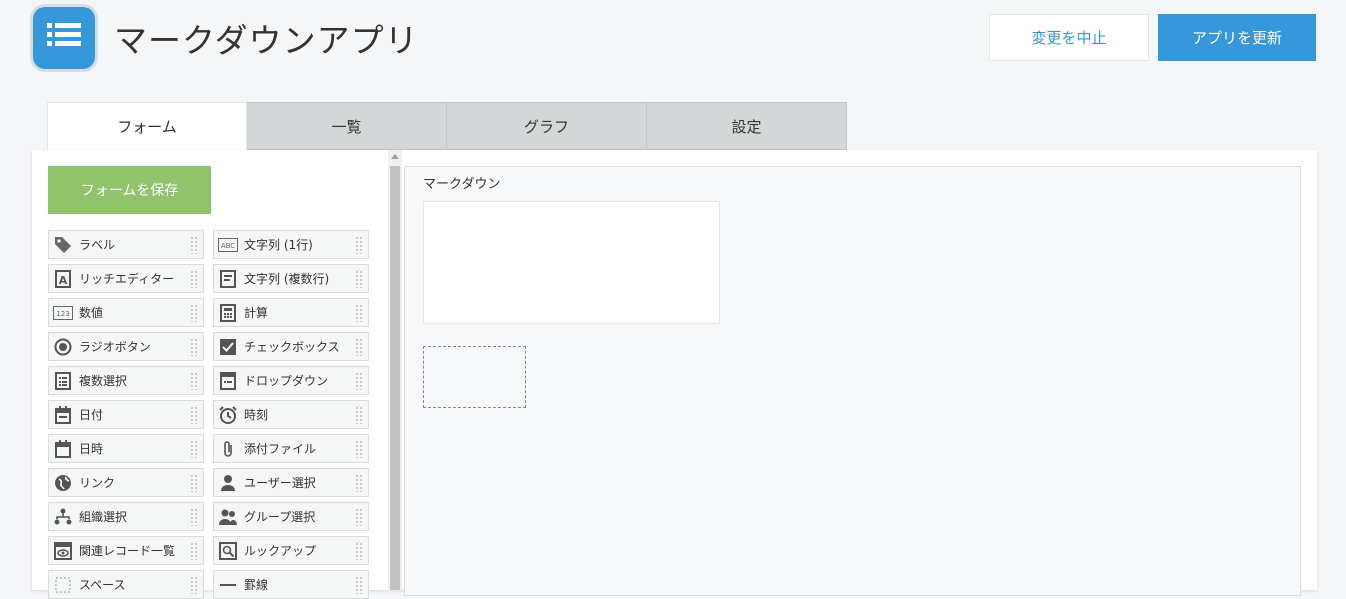 The width and height of the screenshot is (1346, 599). I want to click on palette-field-item: 時刻, so click(291, 414).